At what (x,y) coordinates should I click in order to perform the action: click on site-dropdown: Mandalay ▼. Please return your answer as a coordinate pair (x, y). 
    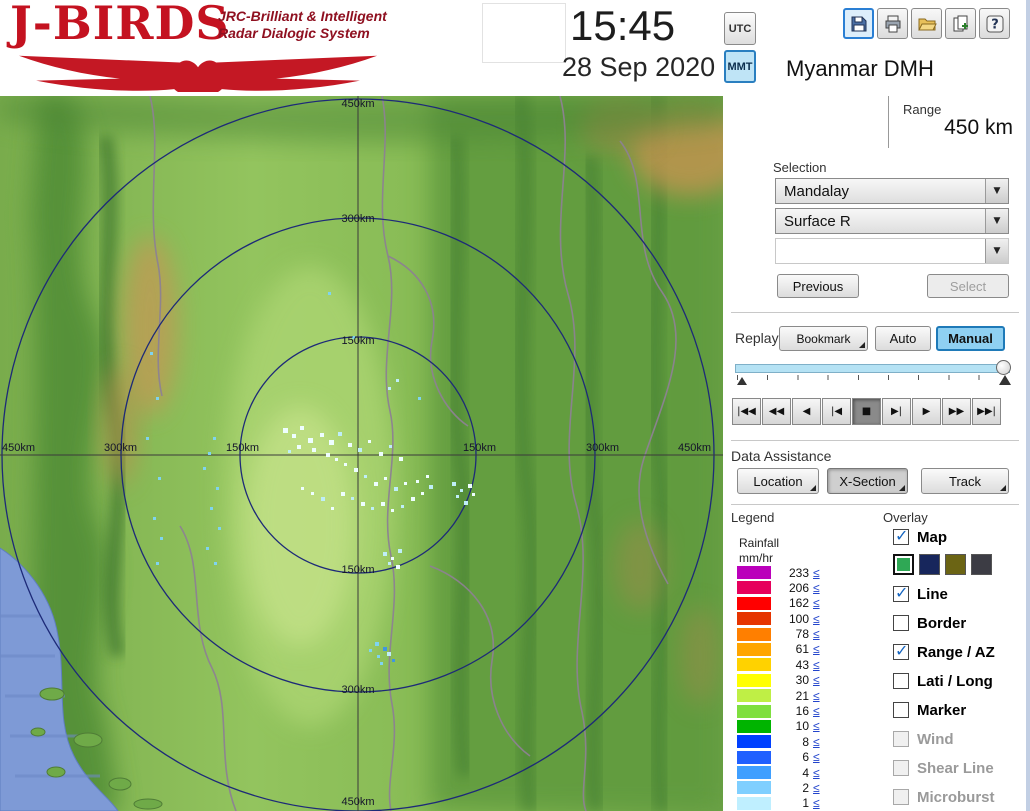
    Looking at the image, I should click on (892, 191).